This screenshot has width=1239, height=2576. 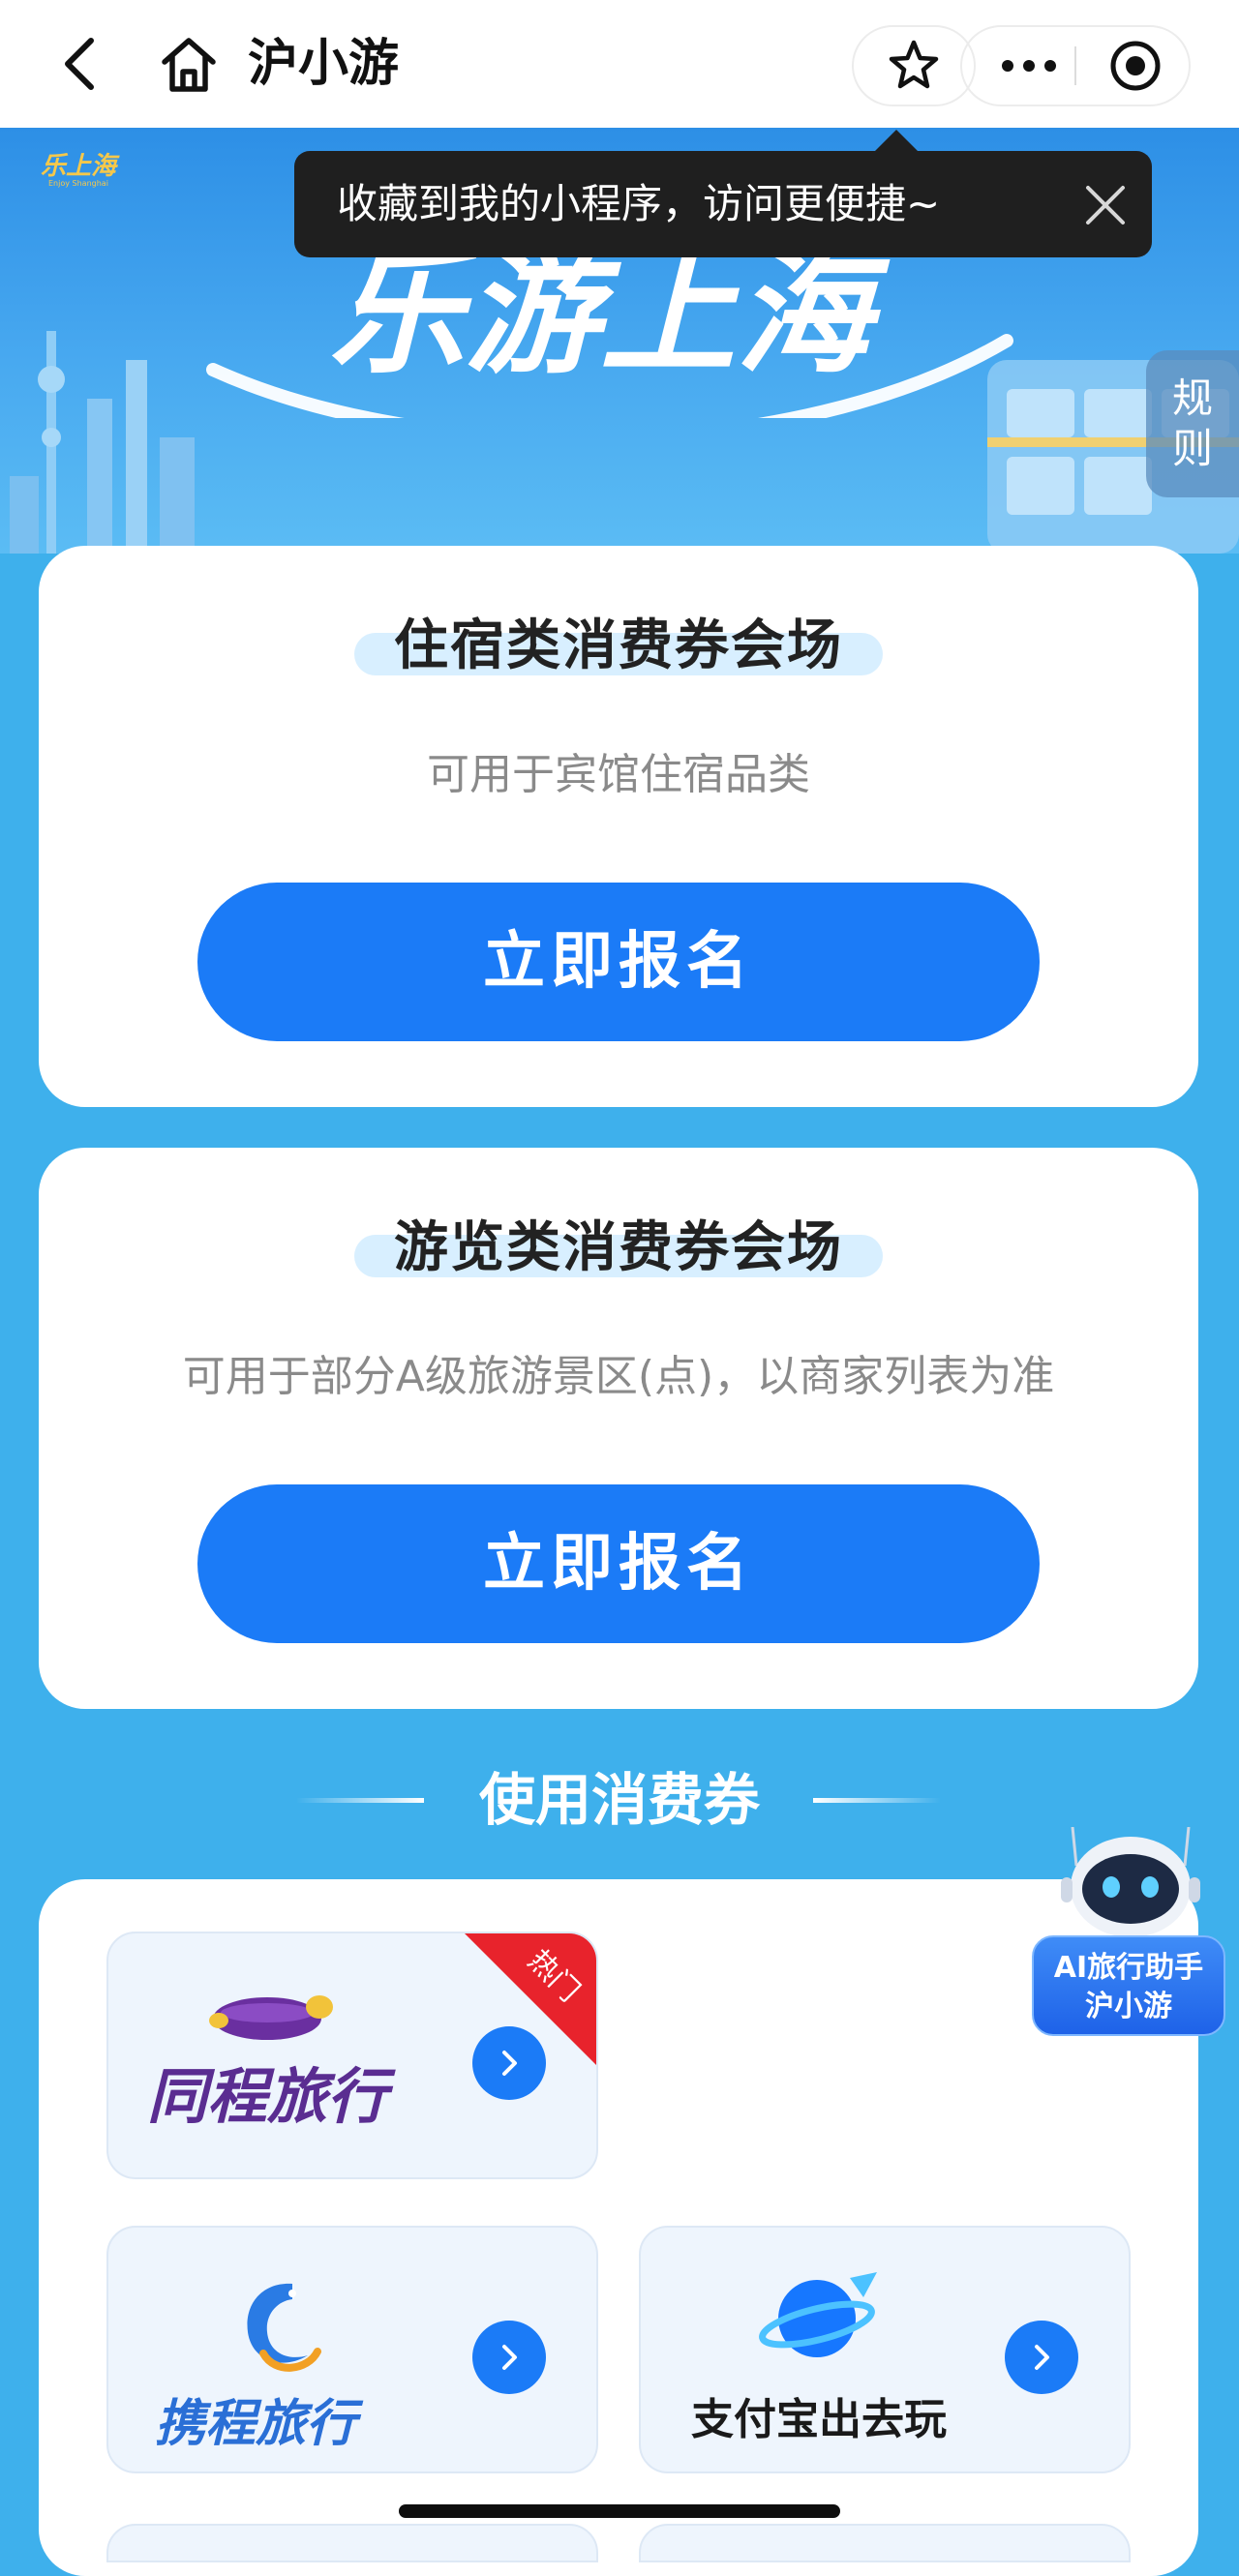 I want to click on planet-logo-icon, so click(x=818, y=2314).